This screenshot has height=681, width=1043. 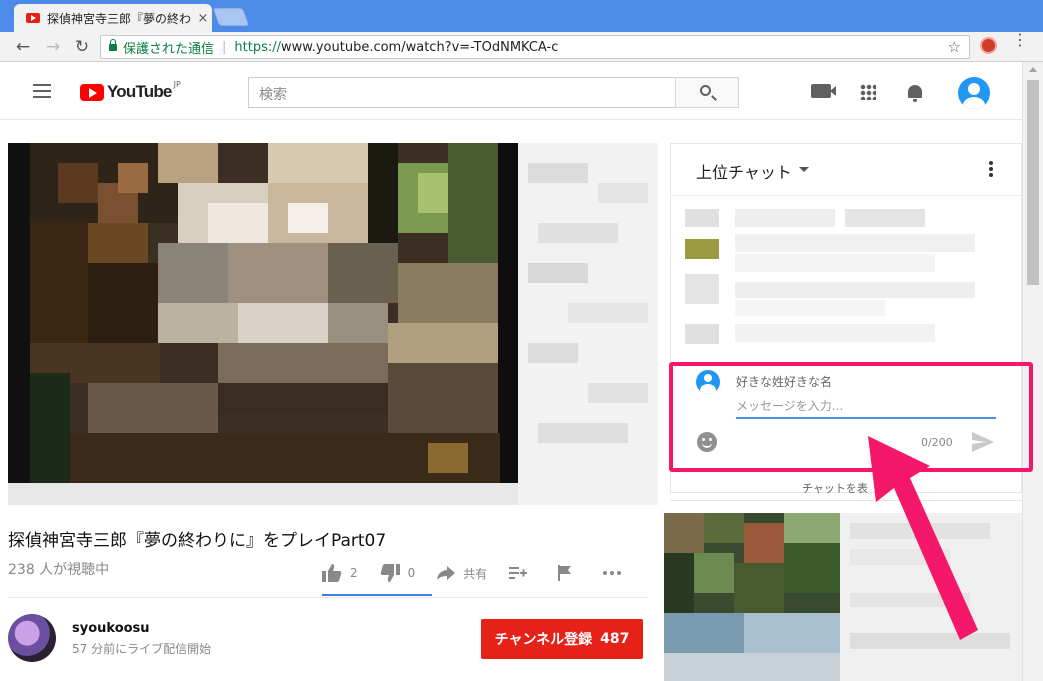 I want to click on youtube-play-logo-icon, so click(x=92, y=92).